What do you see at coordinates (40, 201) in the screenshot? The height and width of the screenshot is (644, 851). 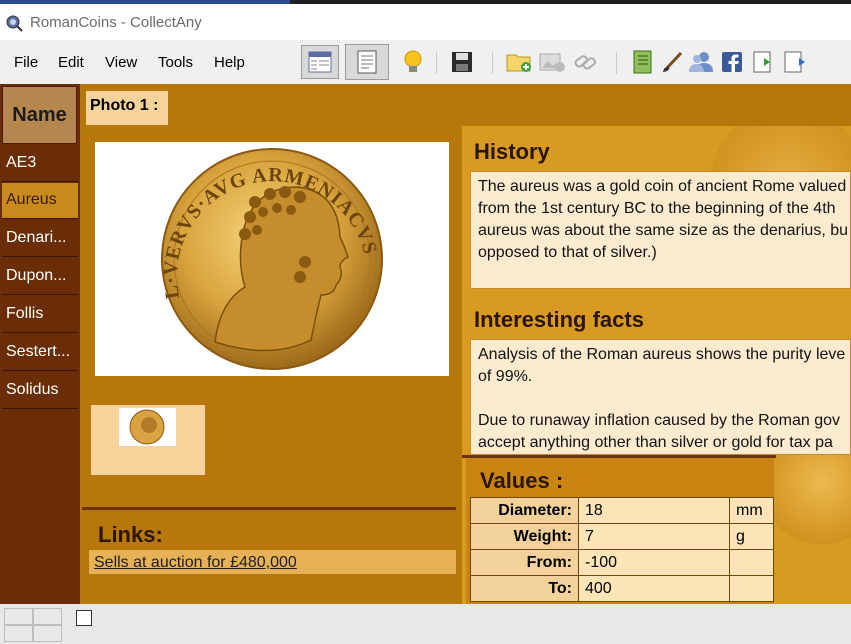 I see `list-item-selected: Aureus` at bounding box center [40, 201].